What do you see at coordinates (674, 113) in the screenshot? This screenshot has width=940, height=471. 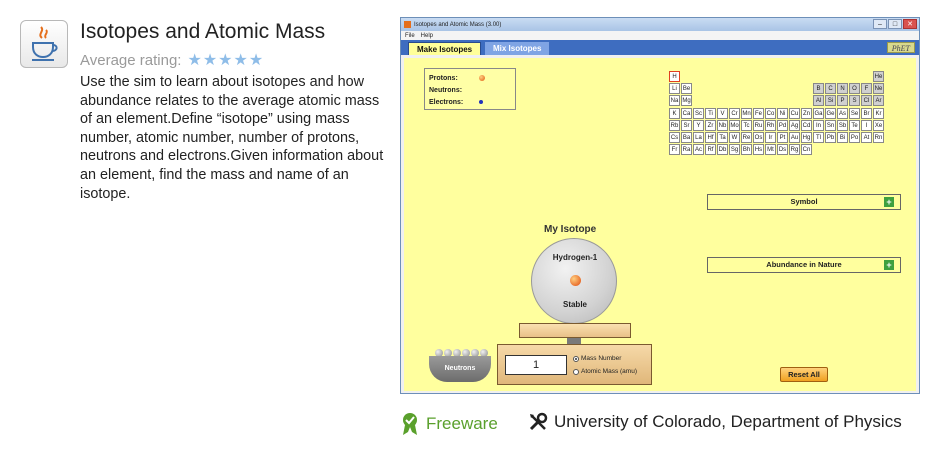 I see `element-cell-k: K` at bounding box center [674, 113].